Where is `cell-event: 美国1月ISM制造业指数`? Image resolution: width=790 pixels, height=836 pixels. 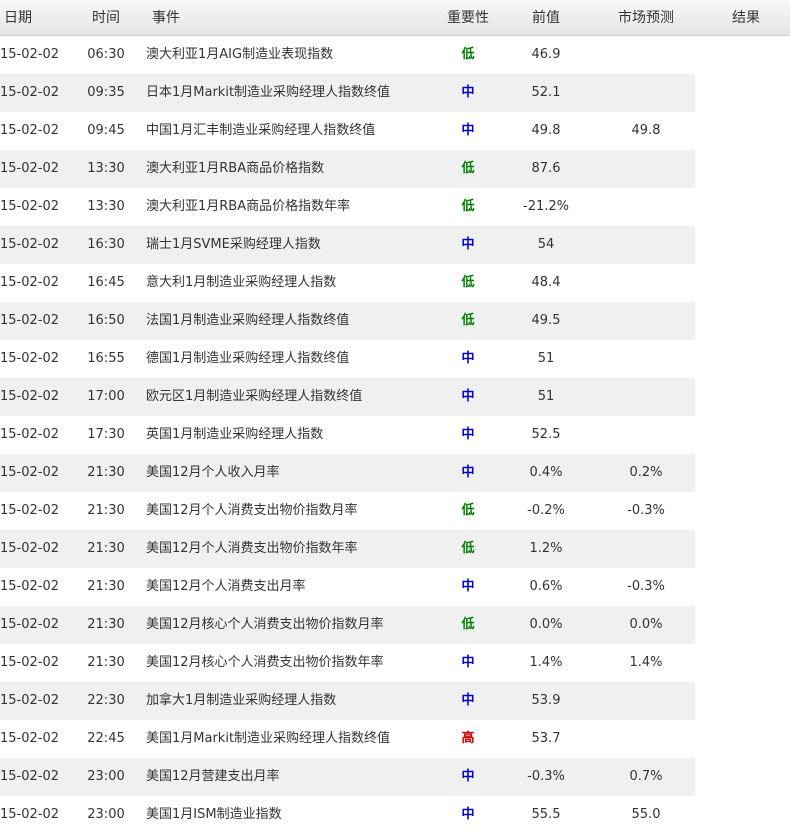
cell-event: 美国1月ISM制造业指数 is located at coordinates (291, 815).